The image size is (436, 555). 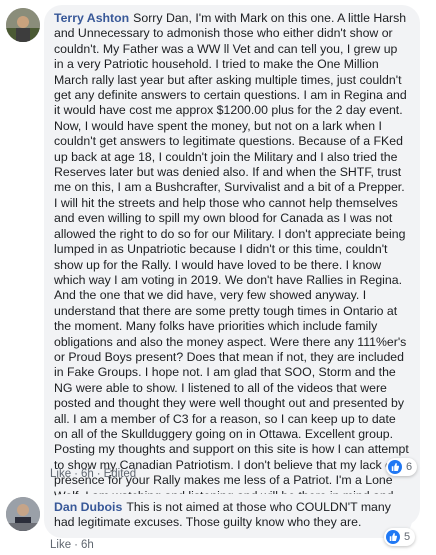 What do you see at coordinates (407, 537) in the screenshot?
I see `reaction-number: 5` at bounding box center [407, 537].